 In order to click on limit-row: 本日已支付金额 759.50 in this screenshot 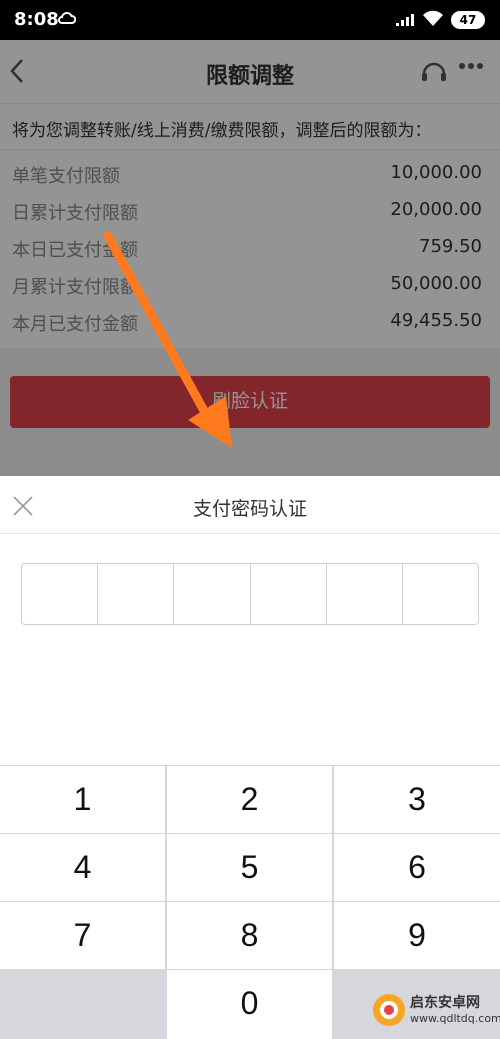, I will do `click(250, 246)`.